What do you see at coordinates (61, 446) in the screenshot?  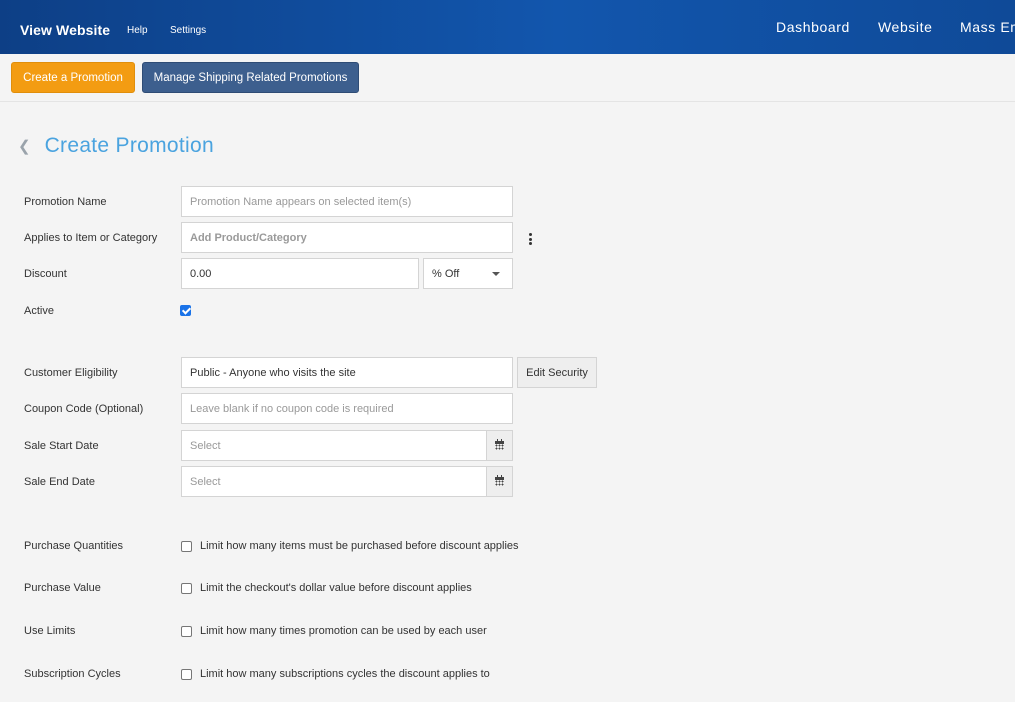 I see `sale-start-date-label: Sale Start Date` at bounding box center [61, 446].